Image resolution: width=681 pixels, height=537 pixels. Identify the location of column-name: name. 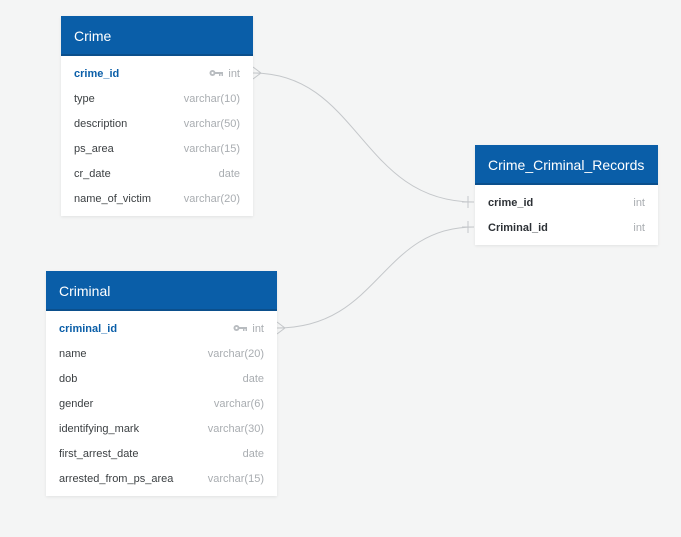
(73, 354).